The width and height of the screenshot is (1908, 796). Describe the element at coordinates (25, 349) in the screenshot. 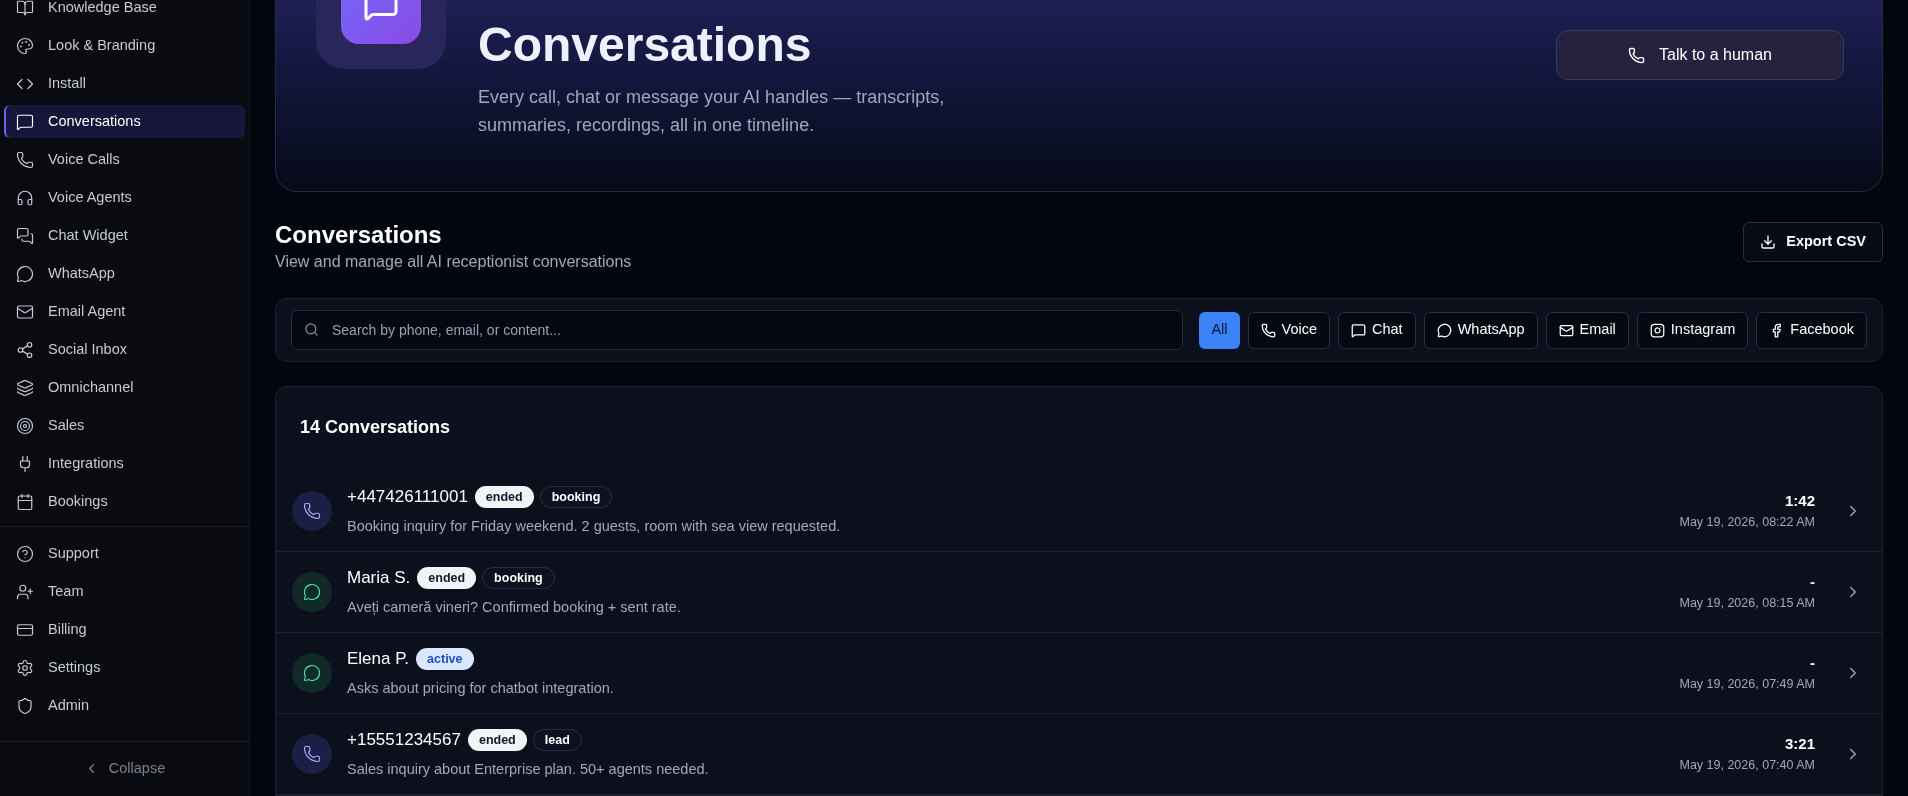

I see `share-icon` at that location.